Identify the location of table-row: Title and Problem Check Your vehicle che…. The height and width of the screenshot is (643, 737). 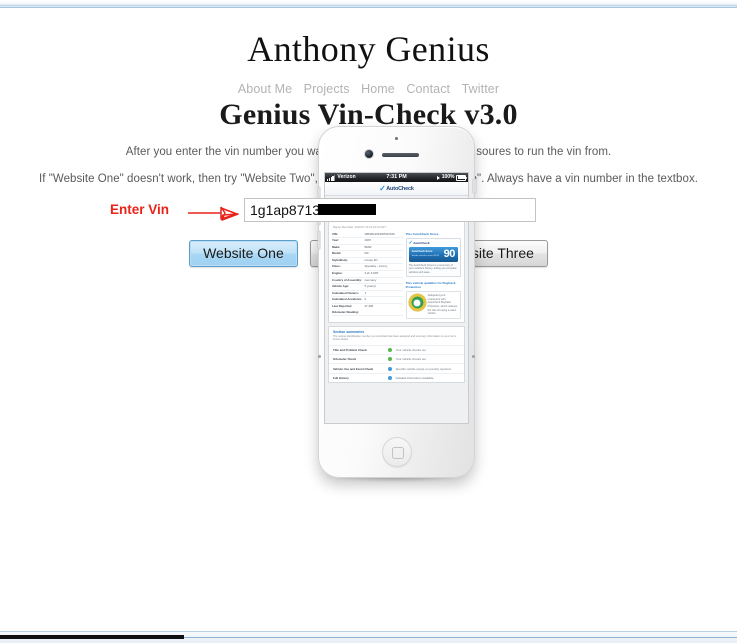
(396, 349).